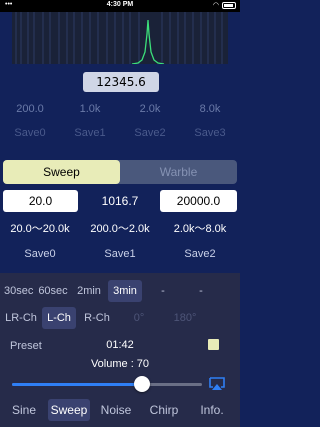 This screenshot has height=427, width=320. What do you see at coordinates (125, 291) in the screenshot?
I see `timer-3min-button: 3min` at bounding box center [125, 291].